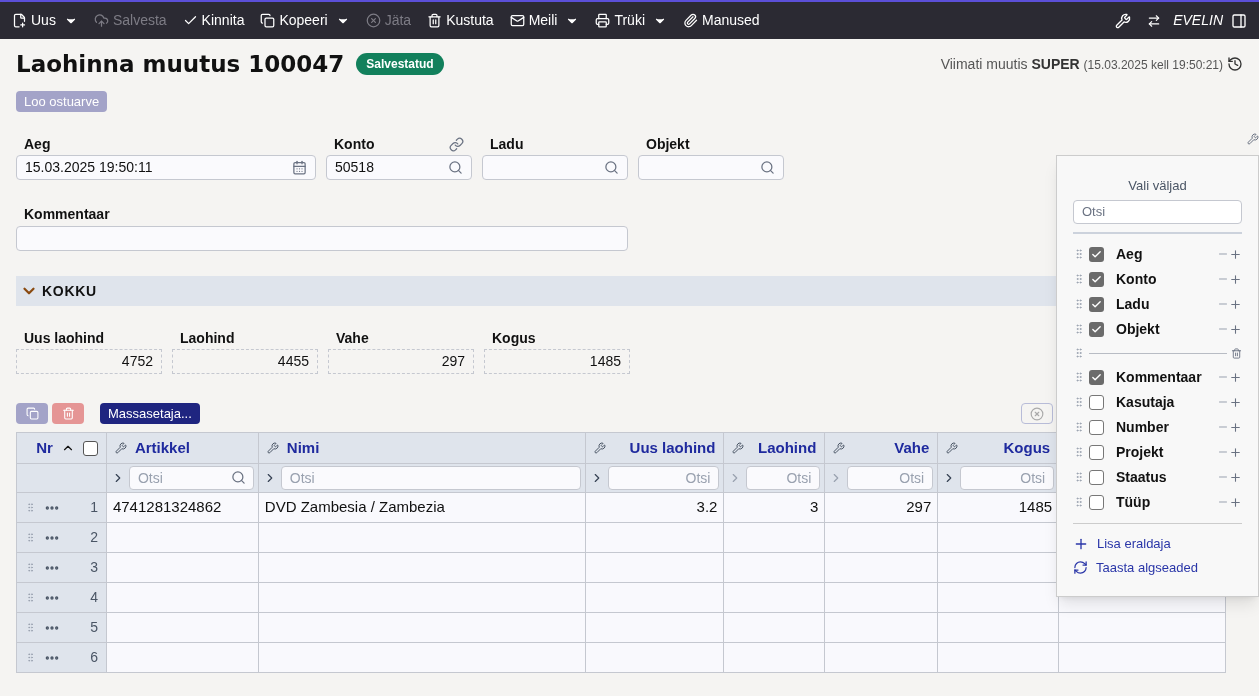 This screenshot has width=1259, height=696. I want to click on toolbar-button: Kustuta, so click(460, 20).